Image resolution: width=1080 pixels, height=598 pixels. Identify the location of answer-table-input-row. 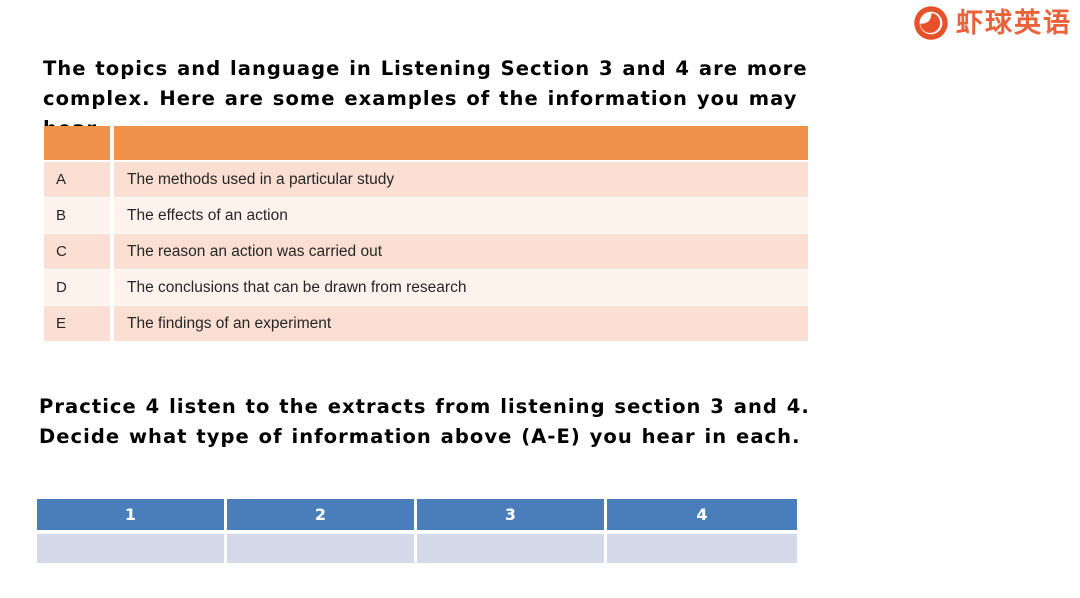
(417, 548).